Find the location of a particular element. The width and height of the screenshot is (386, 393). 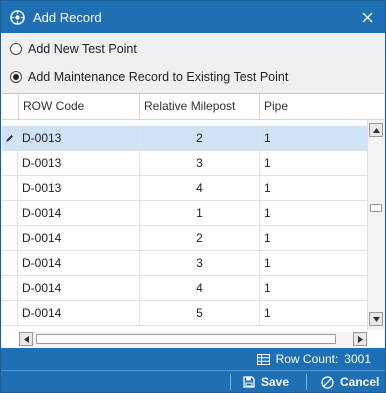

close-icon is located at coordinates (367, 17).